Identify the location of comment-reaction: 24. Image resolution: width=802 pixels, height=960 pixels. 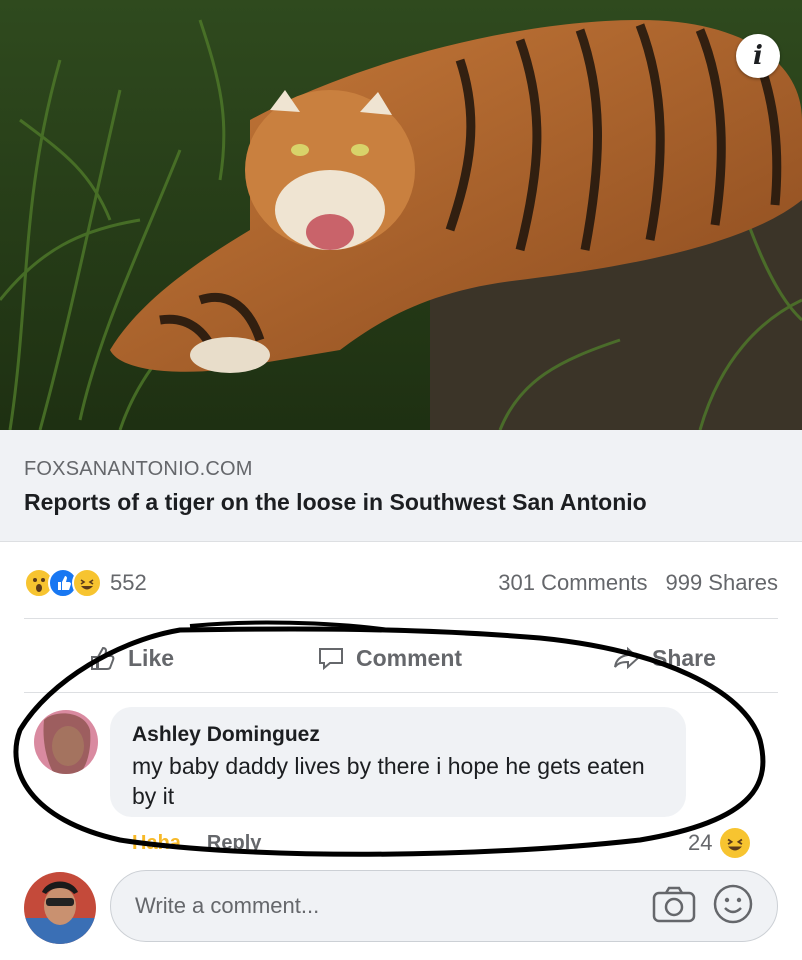
(719, 843).